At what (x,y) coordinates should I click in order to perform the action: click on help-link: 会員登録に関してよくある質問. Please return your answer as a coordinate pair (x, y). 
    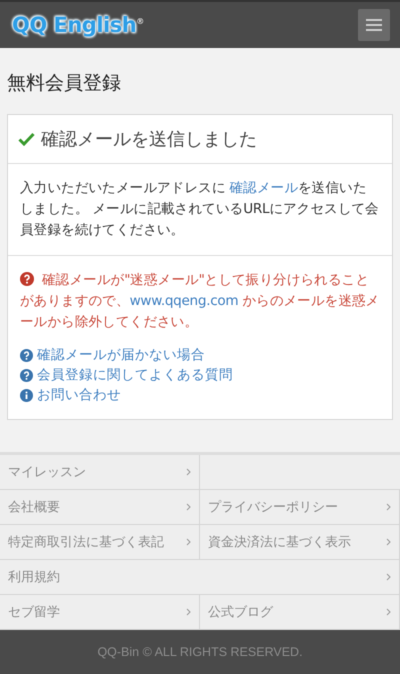
    Looking at the image, I should click on (200, 375).